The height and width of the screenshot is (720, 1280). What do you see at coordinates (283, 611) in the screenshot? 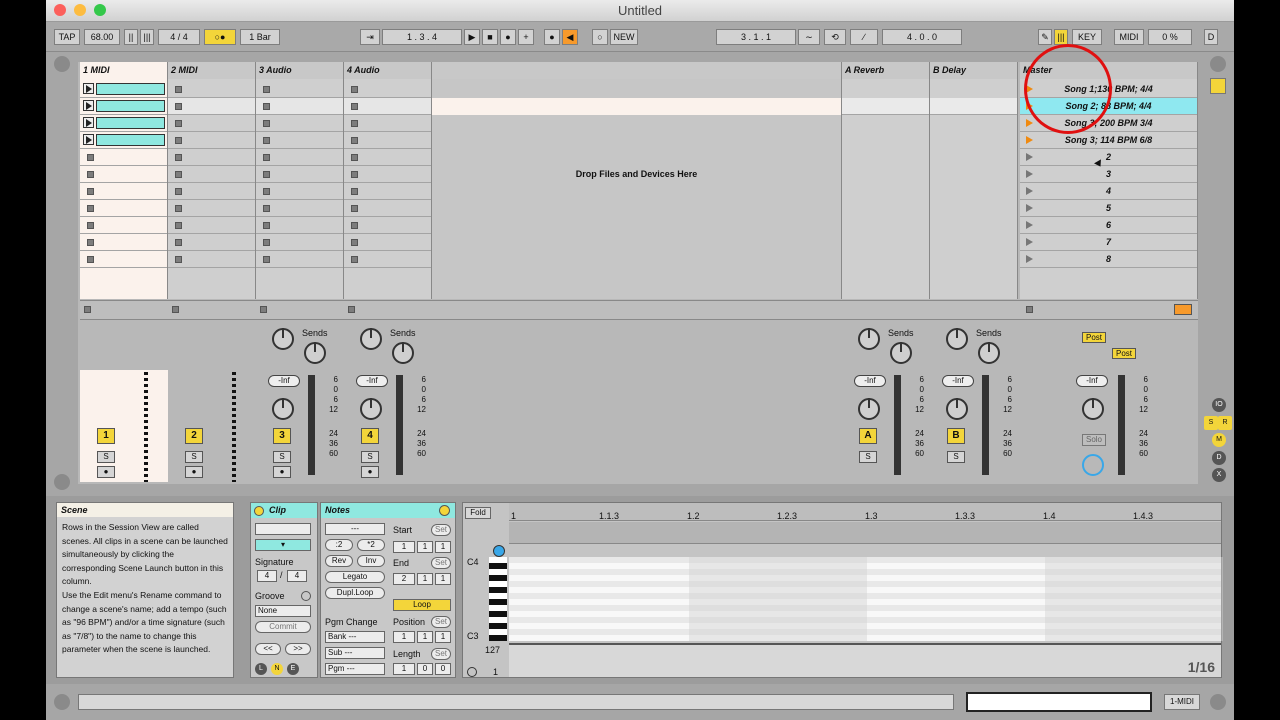
I see `groove-select: None` at bounding box center [283, 611].